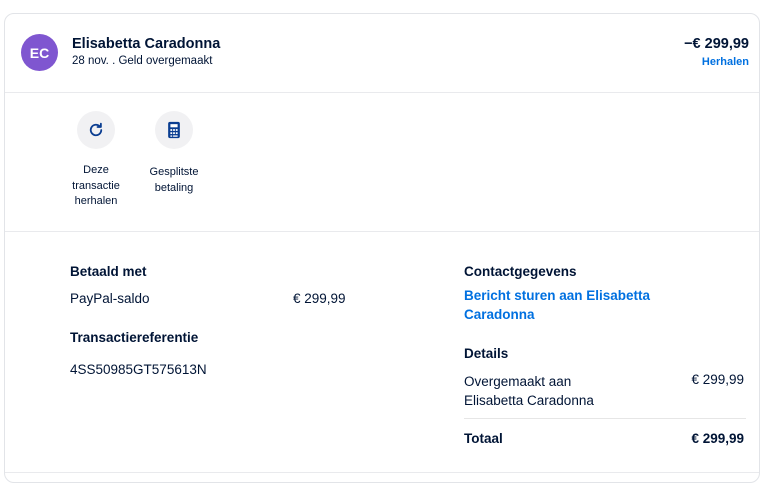 Image resolution: width=760 pixels, height=483 pixels. What do you see at coordinates (605, 418) in the screenshot?
I see `details-divider` at bounding box center [605, 418].